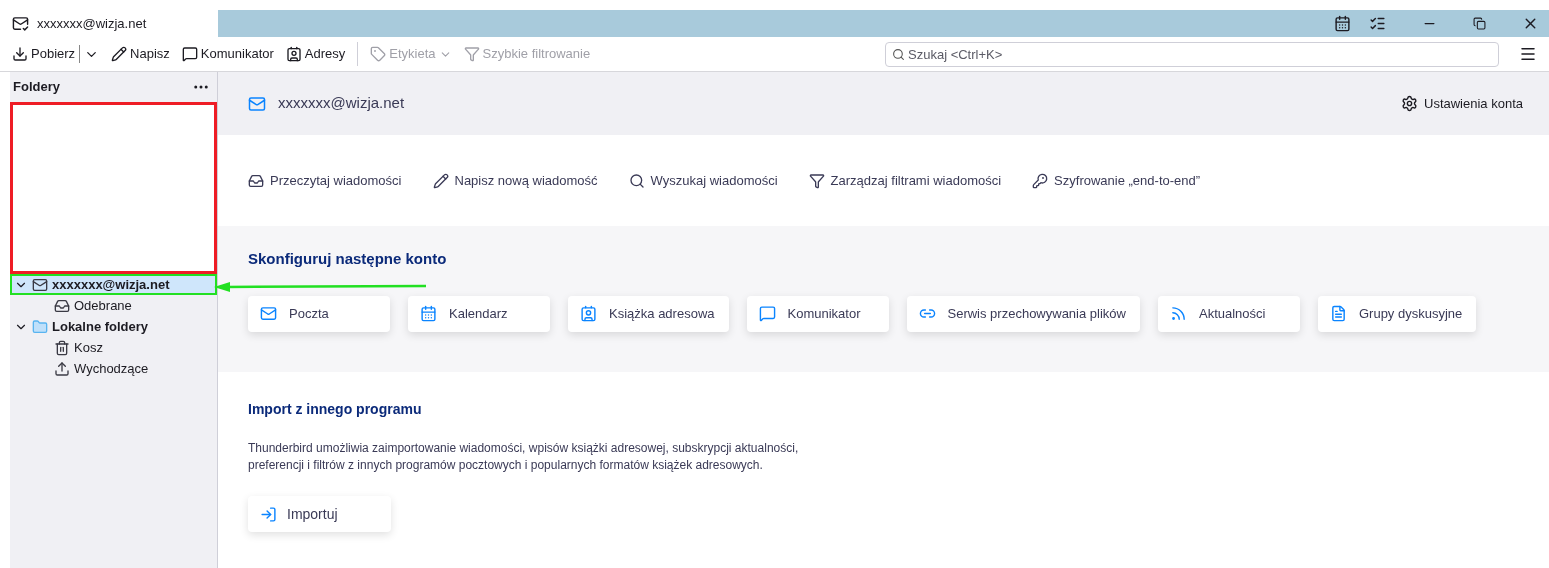  What do you see at coordinates (113, 284) in the screenshot?
I see `folder-item: xxxxxxx@wizja.net` at bounding box center [113, 284].